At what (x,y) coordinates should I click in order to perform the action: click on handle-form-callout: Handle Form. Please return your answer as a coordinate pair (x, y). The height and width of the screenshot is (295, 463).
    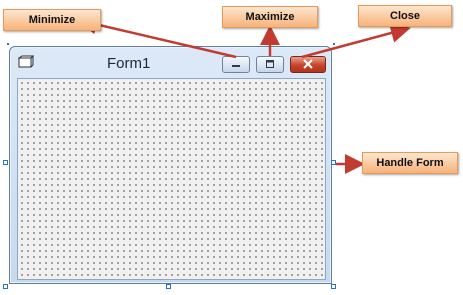
    Looking at the image, I should click on (410, 163).